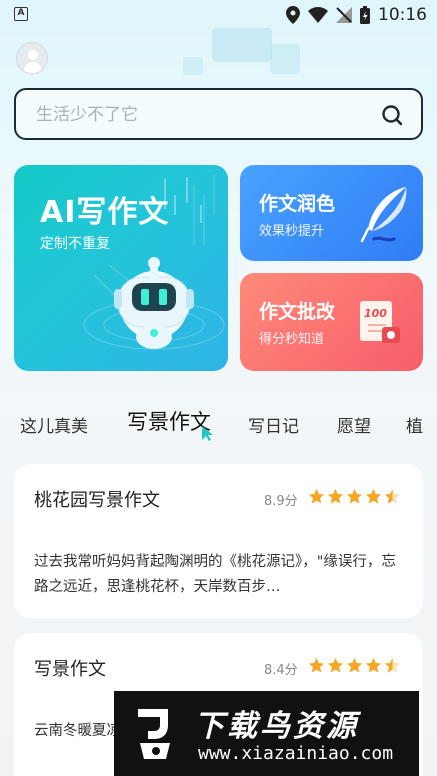  Describe the element at coordinates (54, 424) in the screenshot. I see `tab-zheer-zhenmei: 这儿真美` at that location.